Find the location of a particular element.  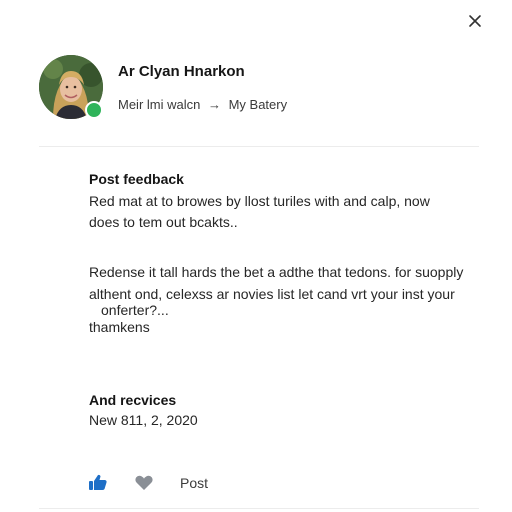

favorite-button is located at coordinates (144, 483).